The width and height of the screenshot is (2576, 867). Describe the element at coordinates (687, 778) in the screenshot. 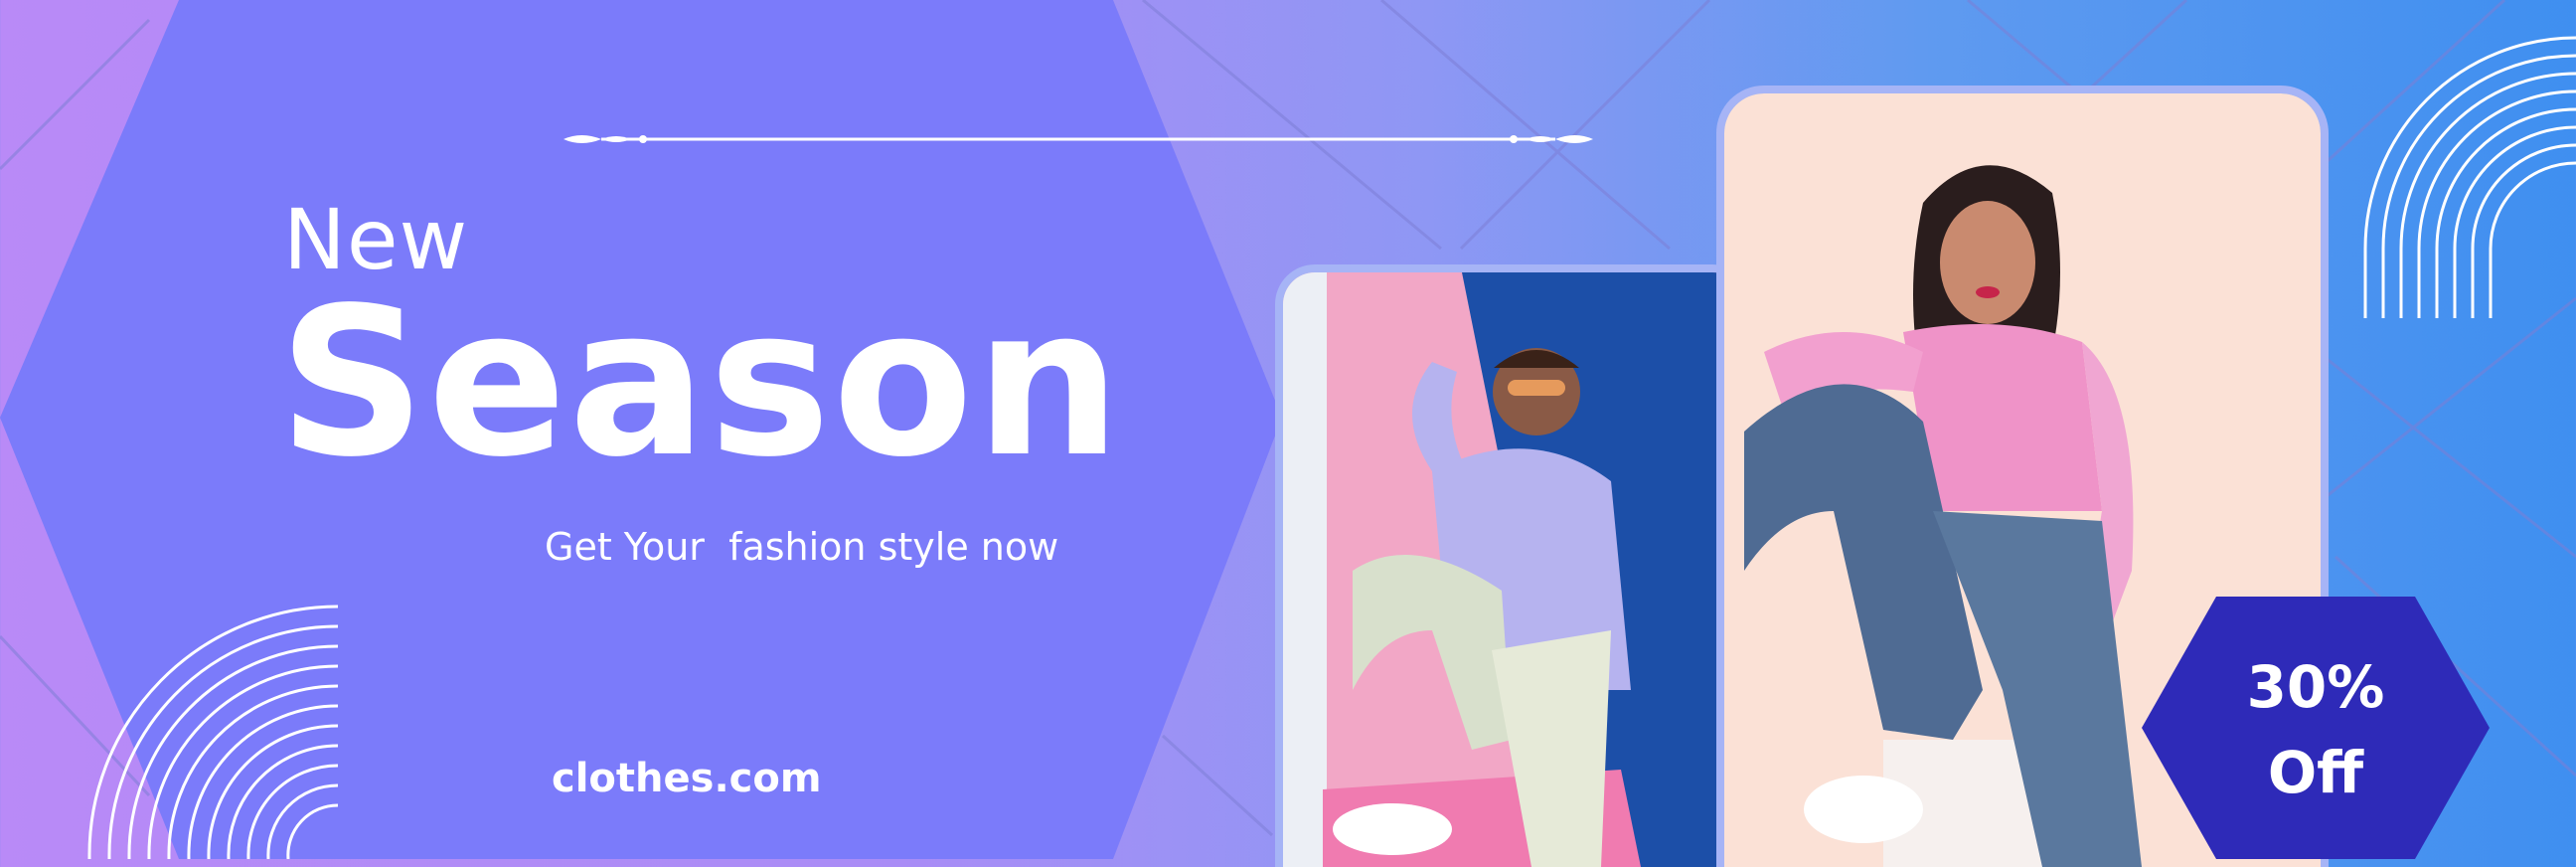

I see `website-link: clothes.com` at that location.